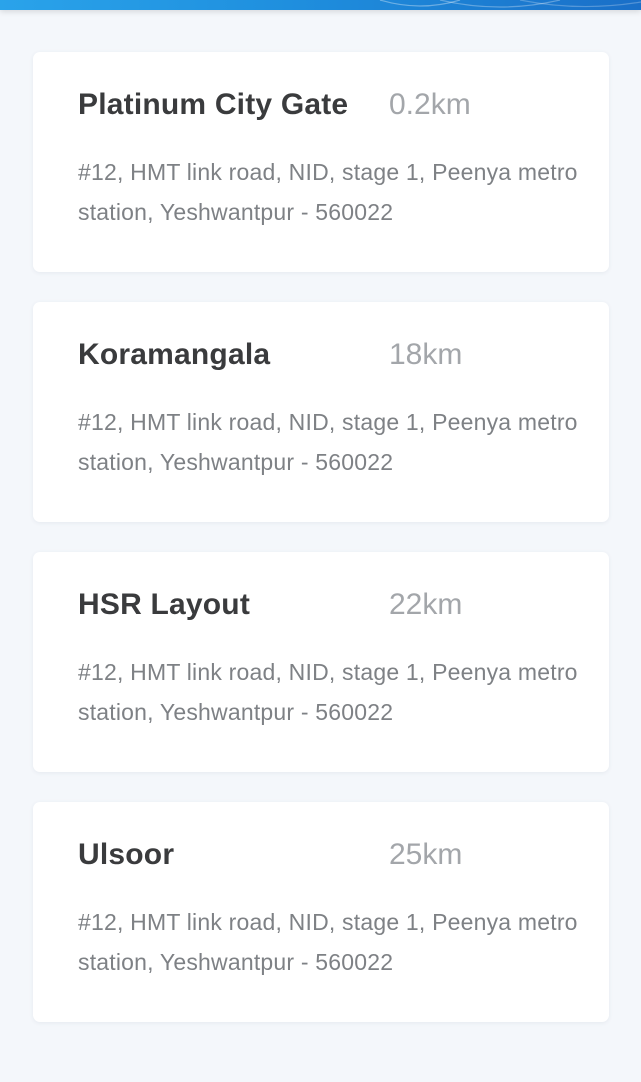 The height and width of the screenshot is (1082, 641). What do you see at coordinates (426, 854) in the screenshot?
I see `location-distance: 25km` at bounding box center [426, 854].